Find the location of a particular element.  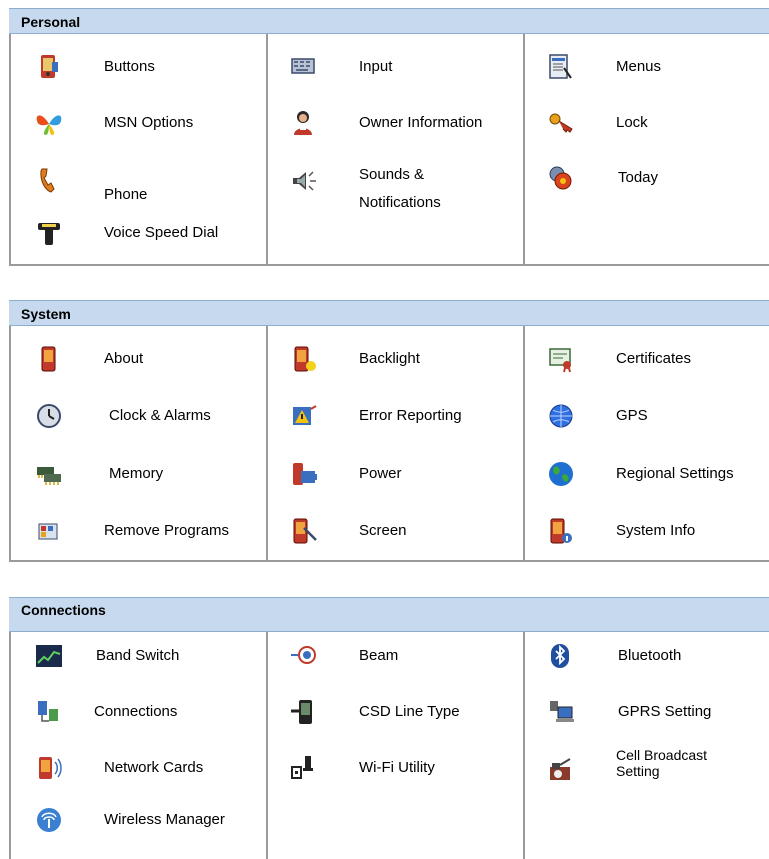

item-owner-information: Owner Information is located at coordinates (404, 123).